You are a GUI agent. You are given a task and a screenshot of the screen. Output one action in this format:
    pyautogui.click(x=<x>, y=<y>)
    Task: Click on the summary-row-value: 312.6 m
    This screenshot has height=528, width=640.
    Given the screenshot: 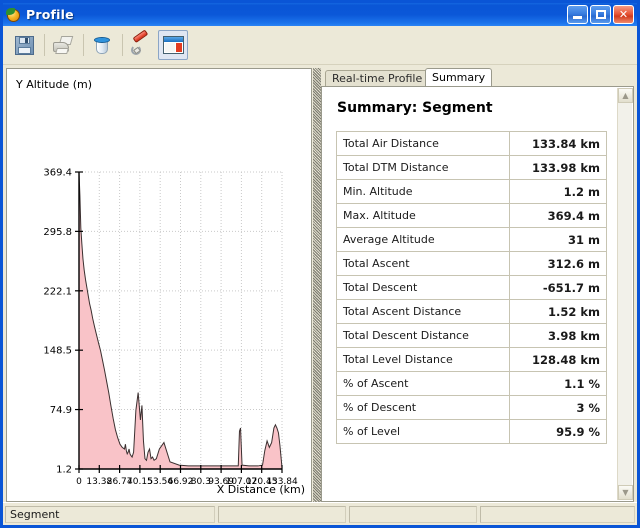 What is the action you would take?
    pyautogui.click(x=558, y=263)
    